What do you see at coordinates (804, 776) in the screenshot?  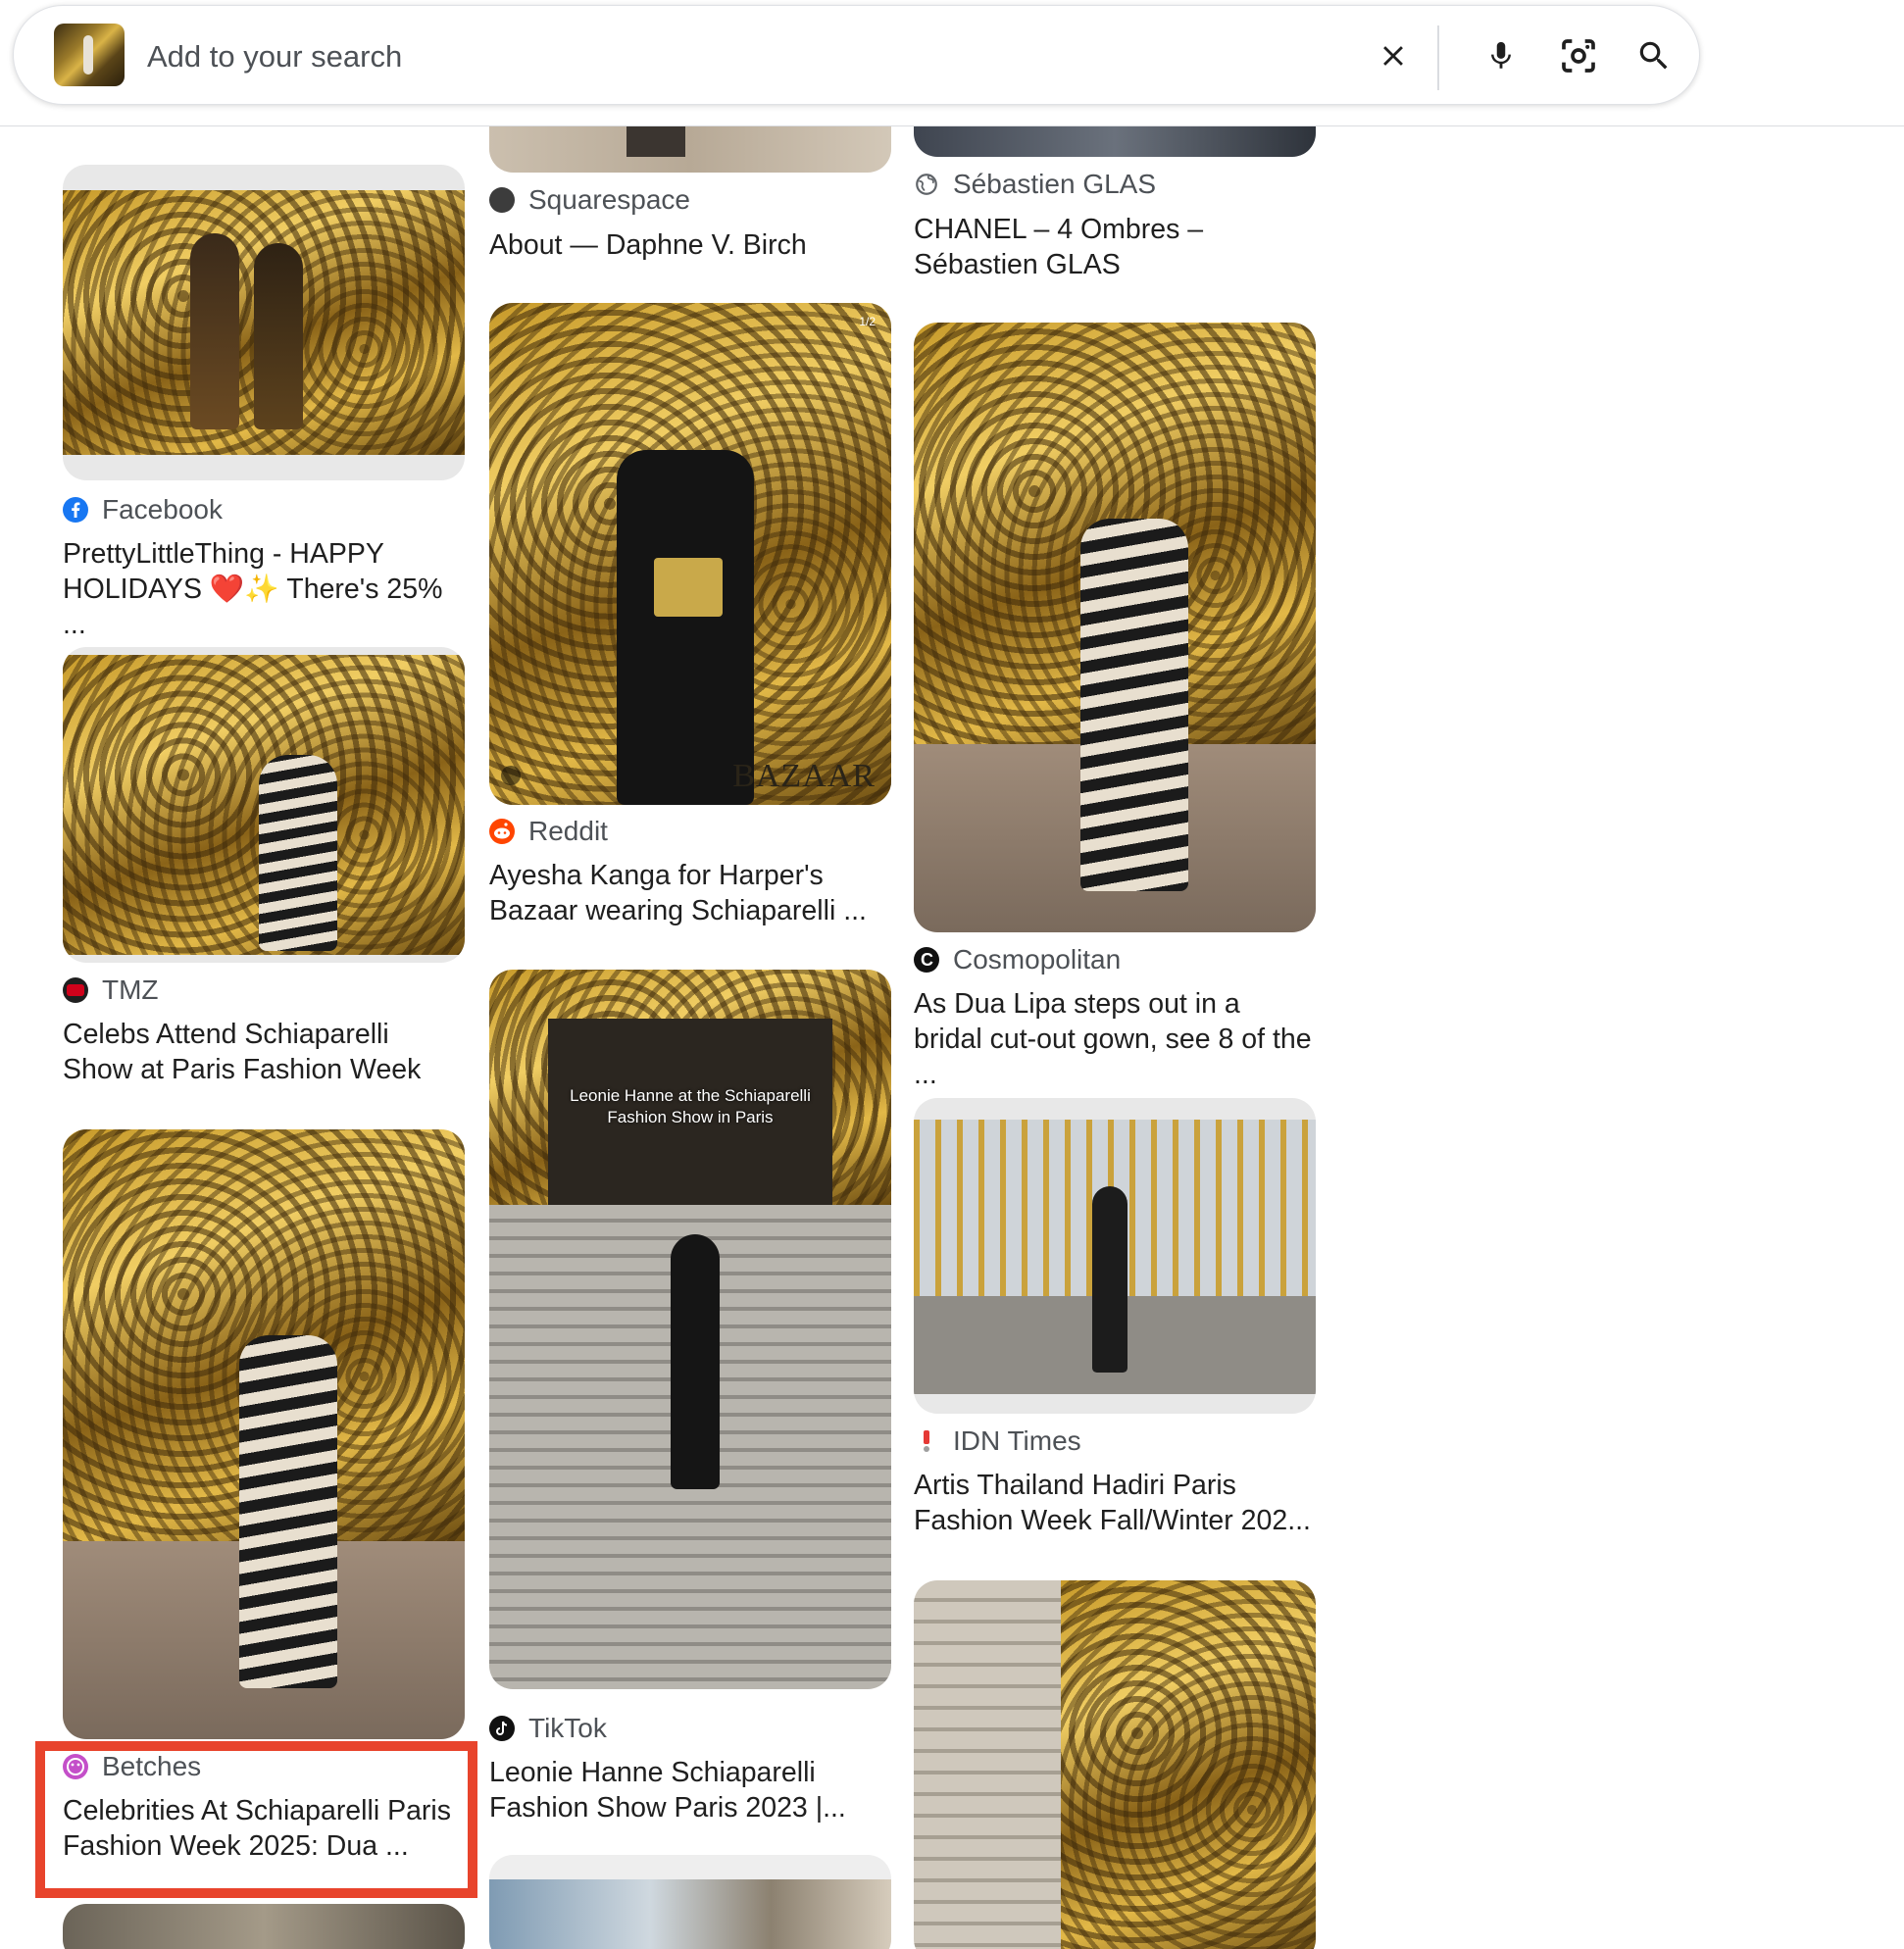 I see `image-overlay-text: BAZAAR` at bounding box center [804, 776].